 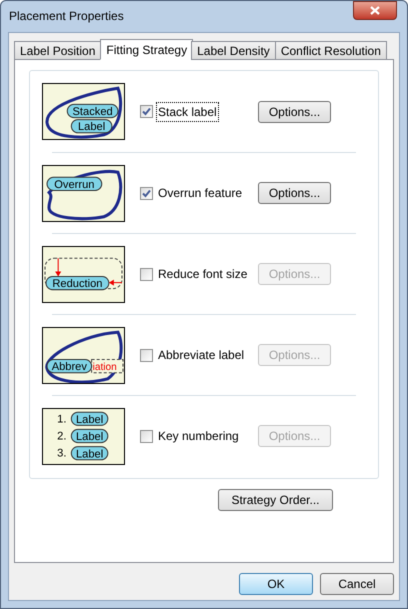 I want to click on label-pill: Overrun, so click(x=74, y=183).